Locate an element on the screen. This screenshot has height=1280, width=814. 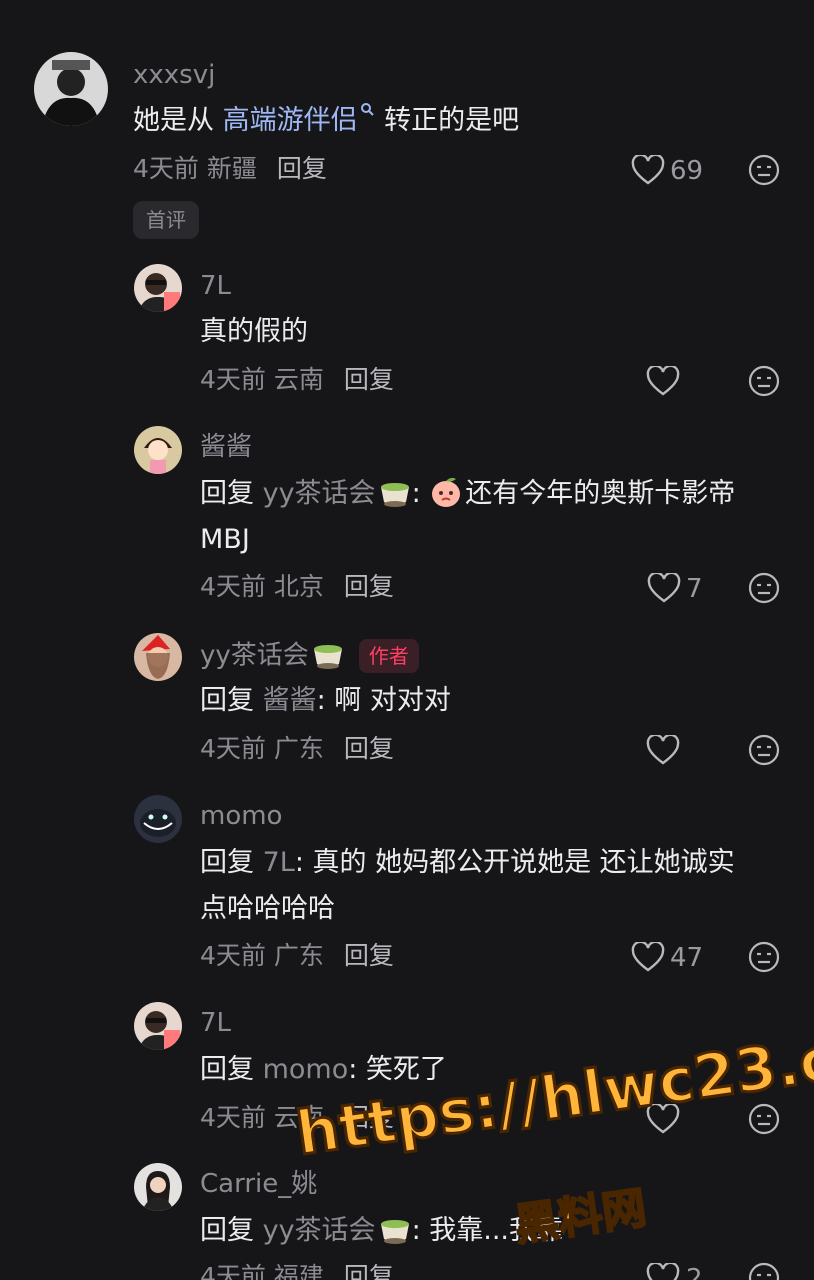
username: 酱酱 is located at coordinates (226, 447).